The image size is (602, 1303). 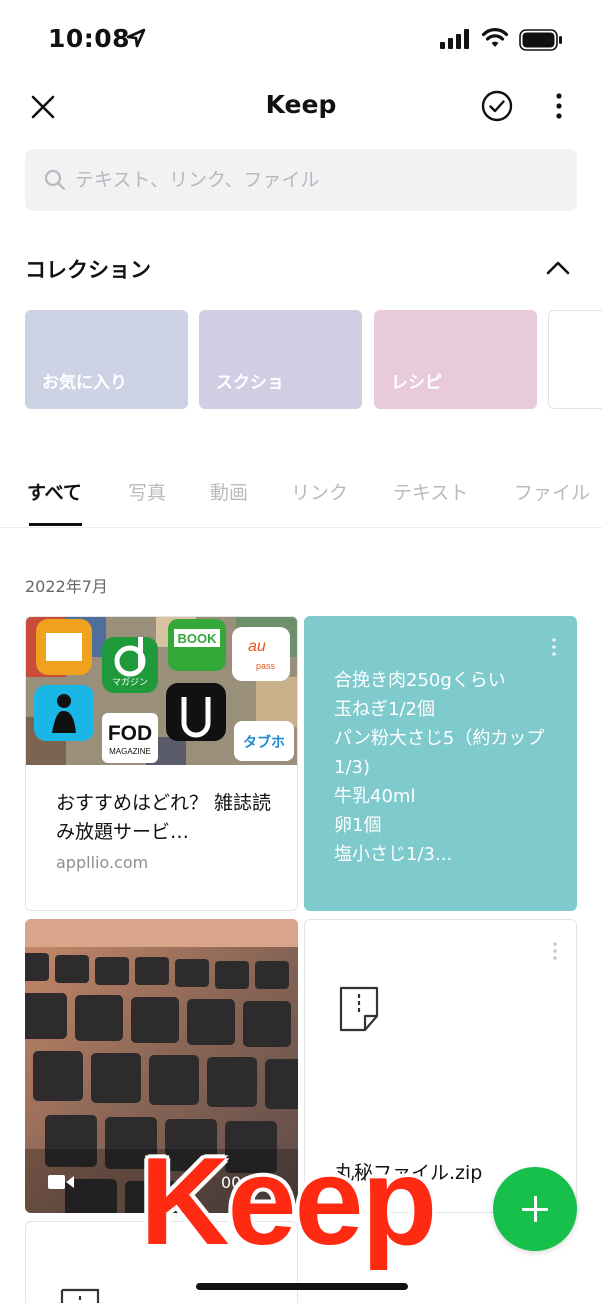 What do you see at coordinates (495, 37) in the screenshot?
I see `wifi-icon` at bounding box center [495, 37].